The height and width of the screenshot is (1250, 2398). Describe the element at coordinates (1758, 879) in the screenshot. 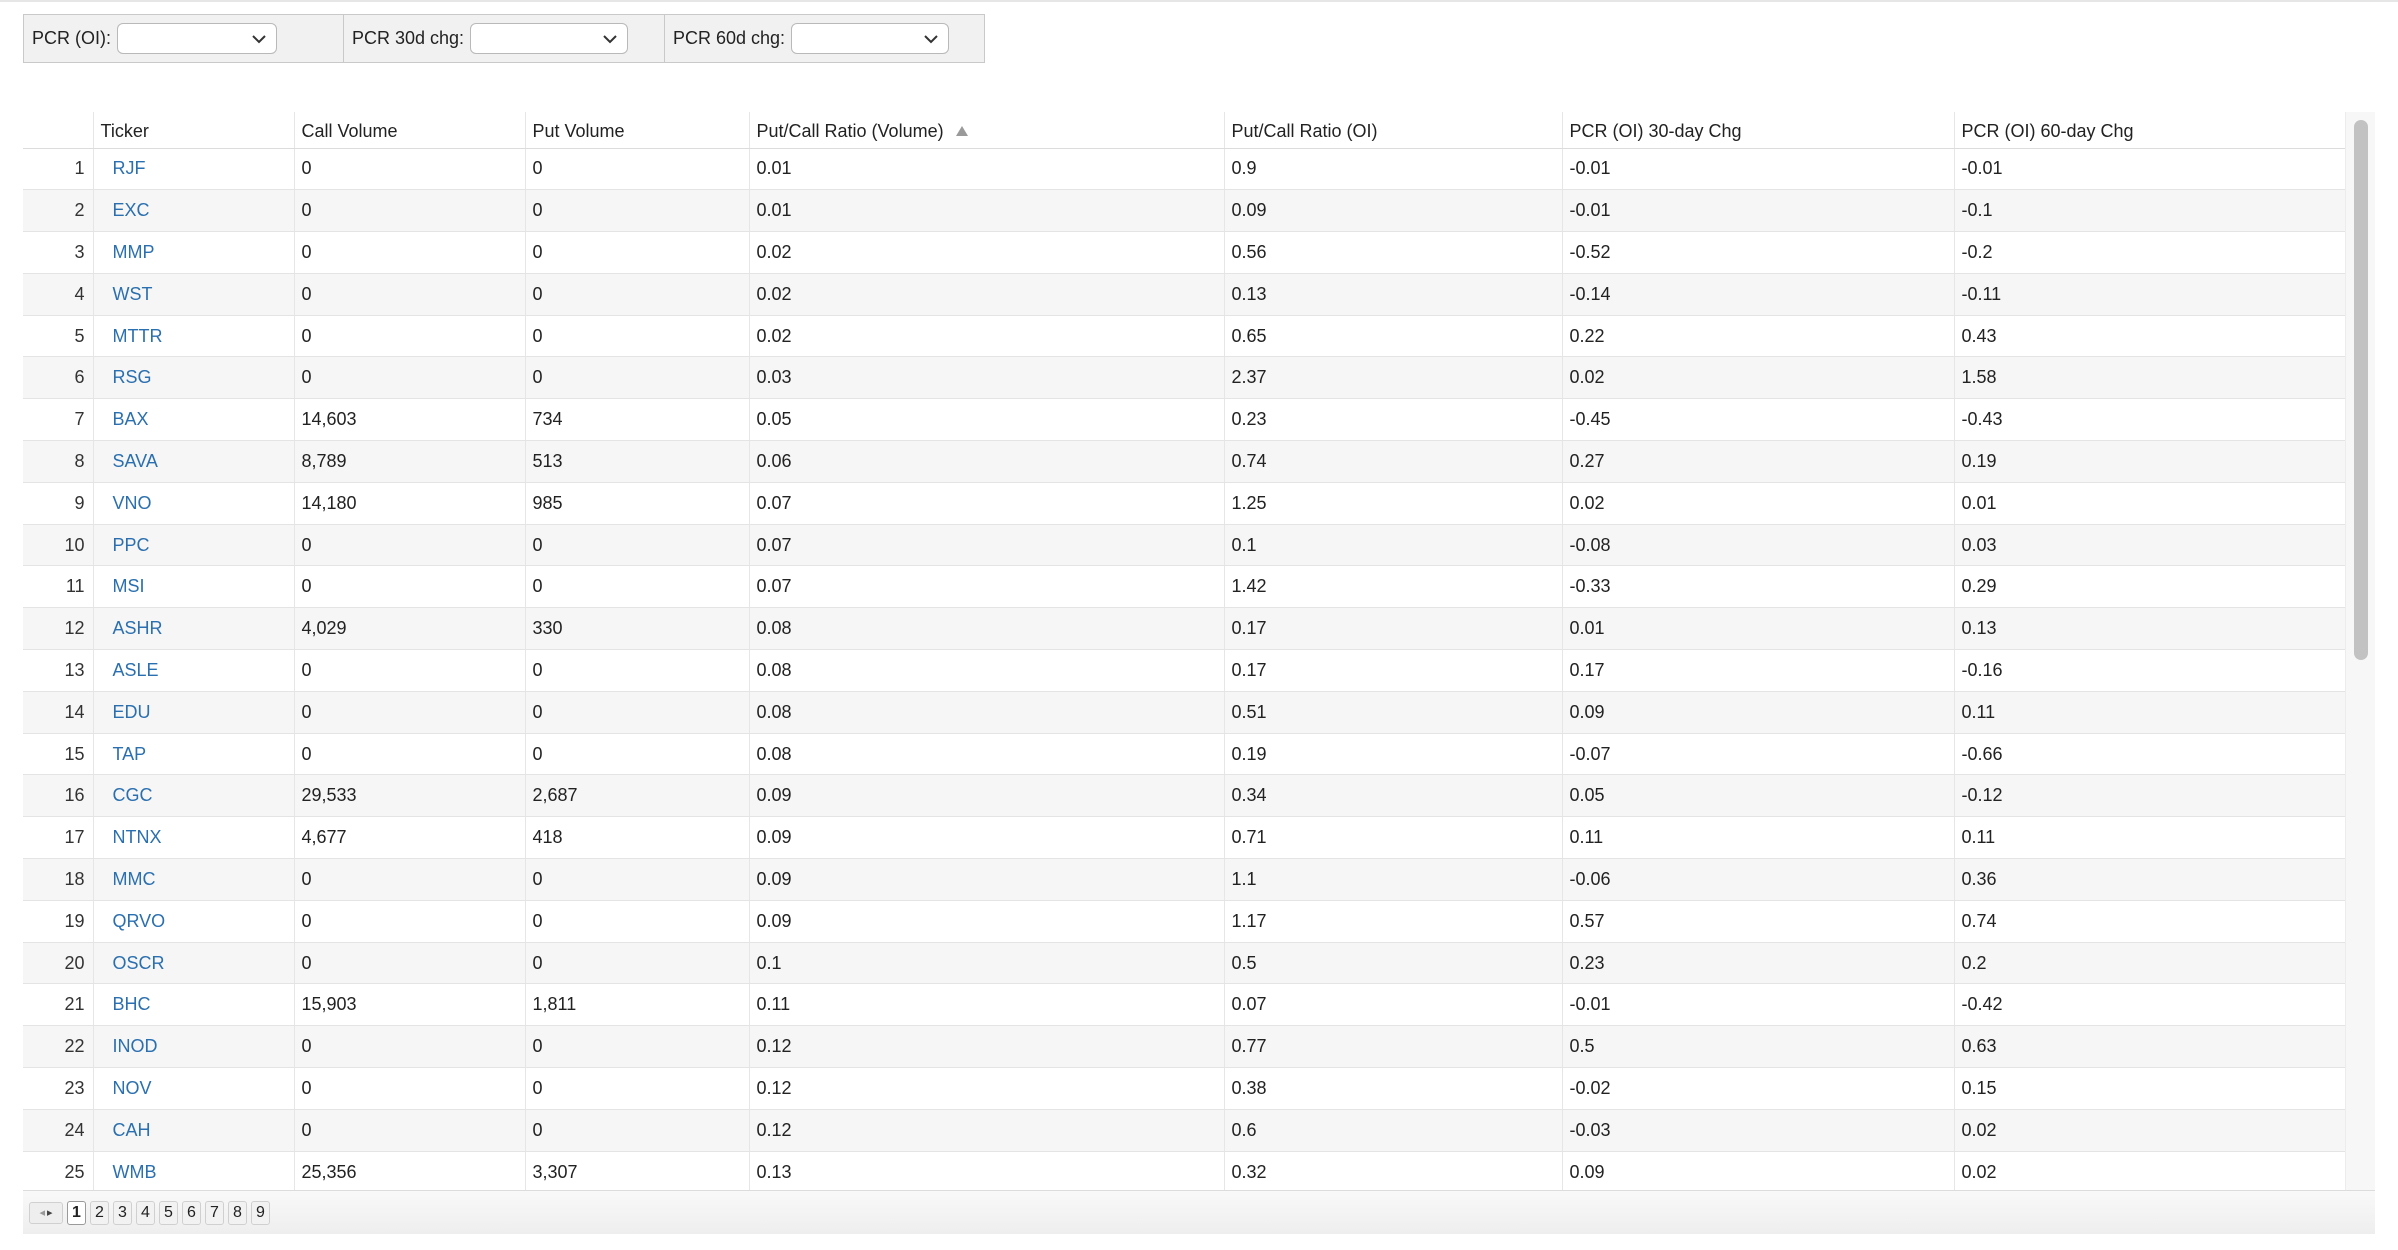

I see `pcr-30d-cell: -0.06` at that location.